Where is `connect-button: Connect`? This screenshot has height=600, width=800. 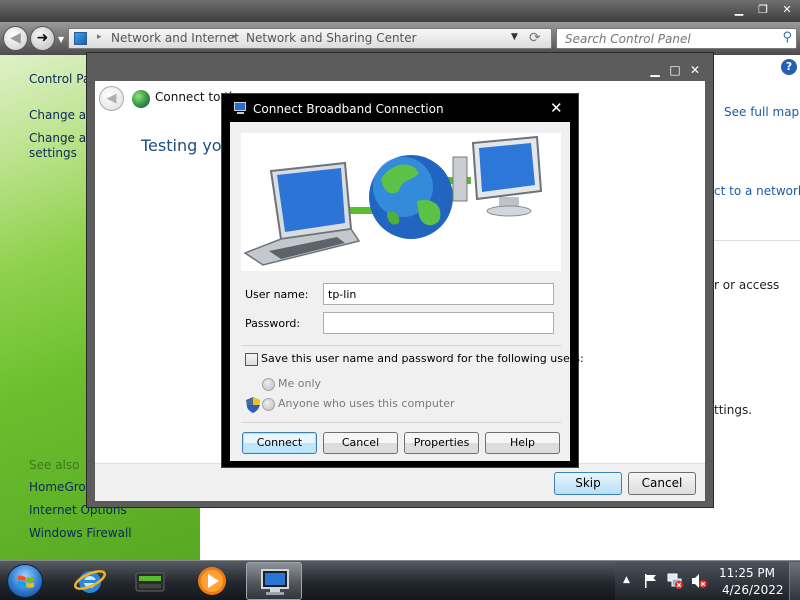 connect-button: Connect is located at coordinates (279, 443).